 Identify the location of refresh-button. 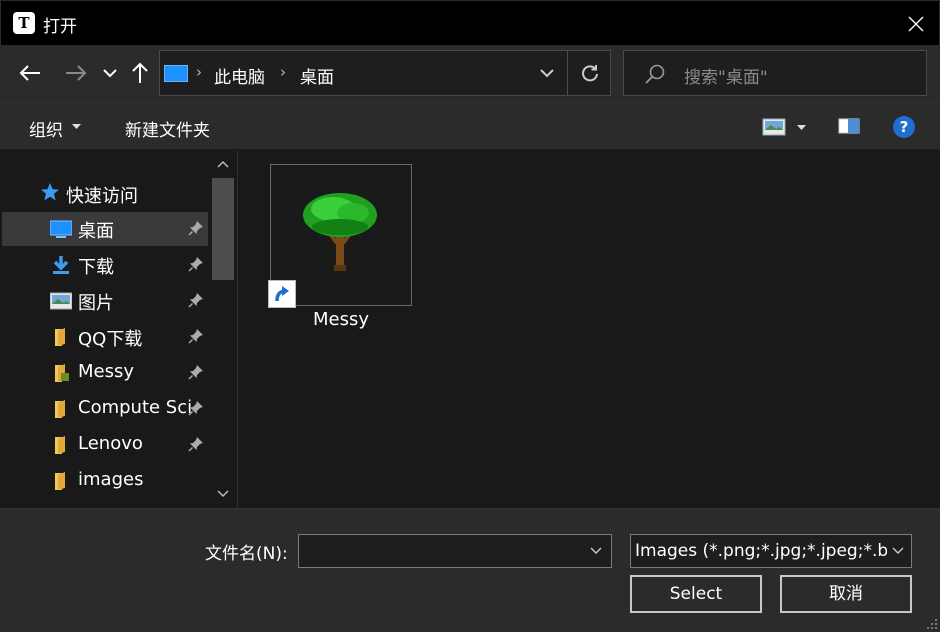
(589, 73).